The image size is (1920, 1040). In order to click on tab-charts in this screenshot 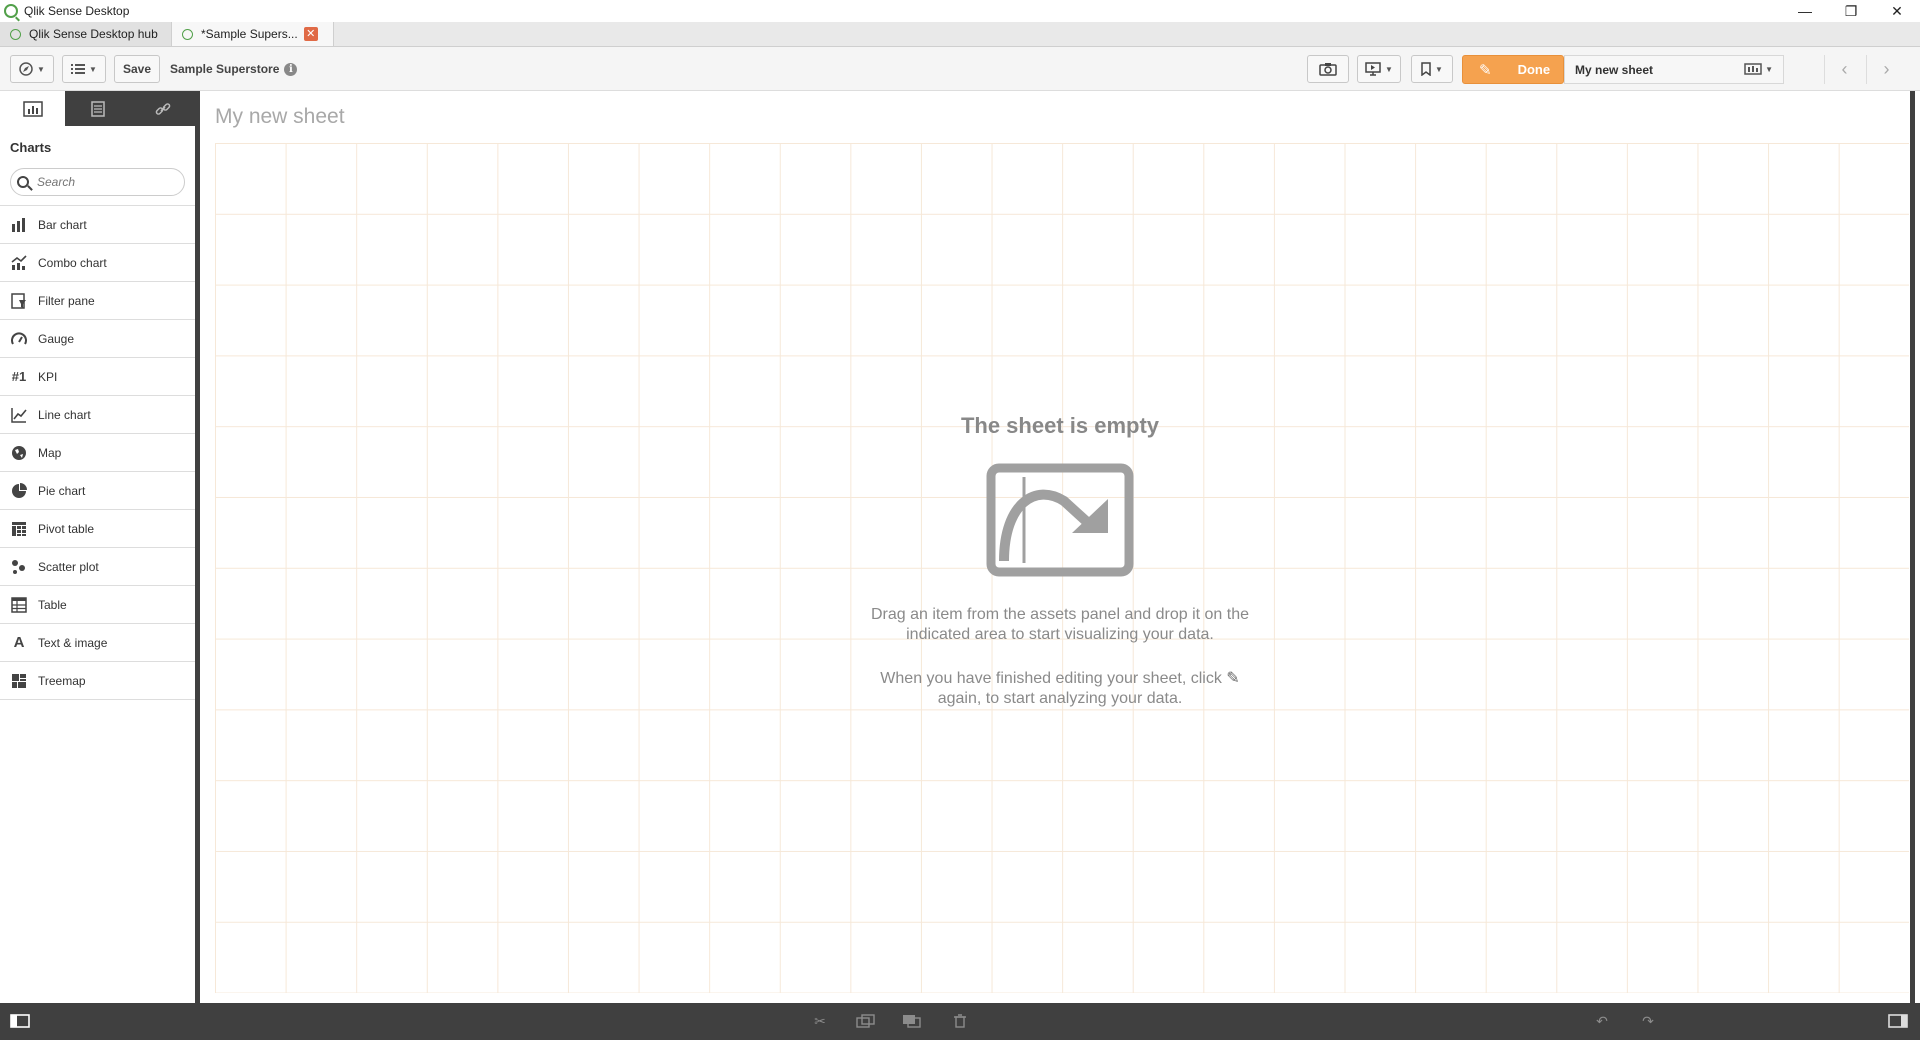, I will do `click(32, 108)`.